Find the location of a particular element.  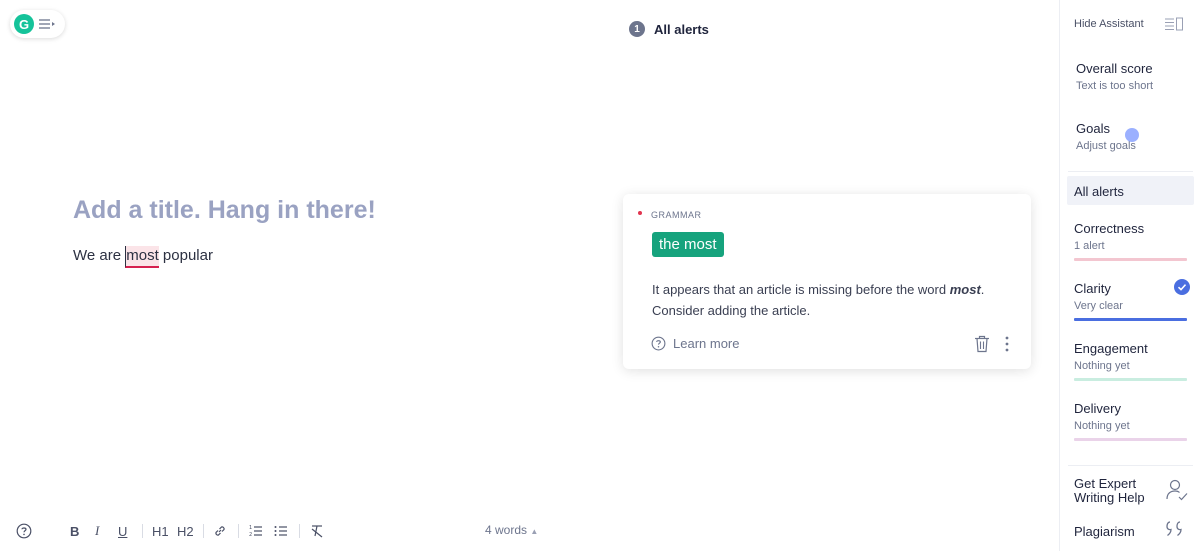

learn-more-link: Learn more is located at coordinates (695, 343).